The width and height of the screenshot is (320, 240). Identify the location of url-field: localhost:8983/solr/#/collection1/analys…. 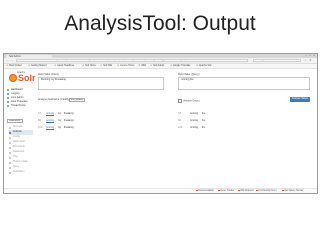
(132, 60).